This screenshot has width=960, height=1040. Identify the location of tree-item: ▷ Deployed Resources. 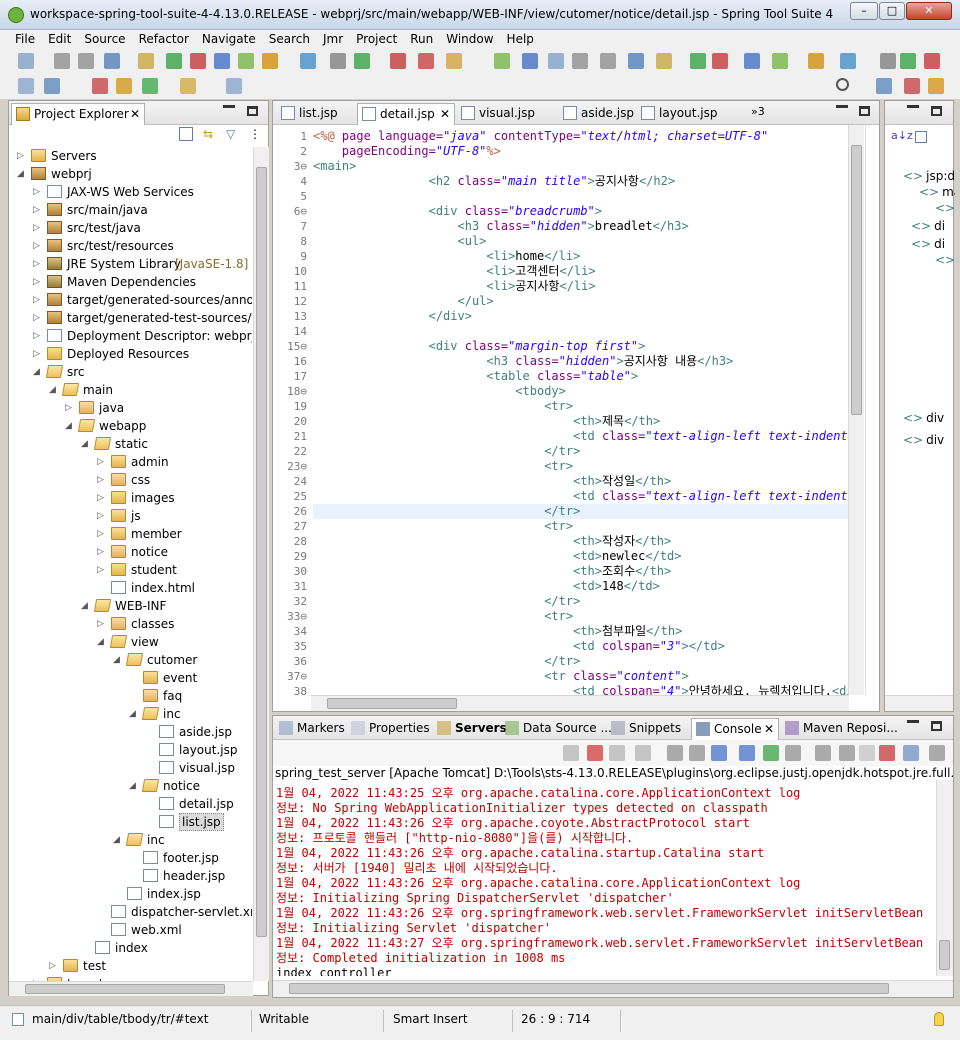
(130, 354).